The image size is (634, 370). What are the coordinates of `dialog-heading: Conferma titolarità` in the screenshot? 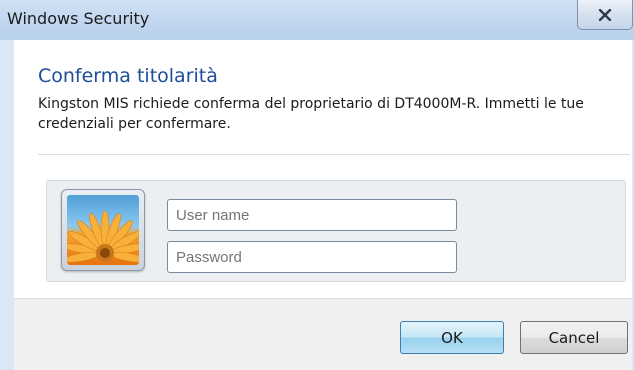 It's located at (128, 76).